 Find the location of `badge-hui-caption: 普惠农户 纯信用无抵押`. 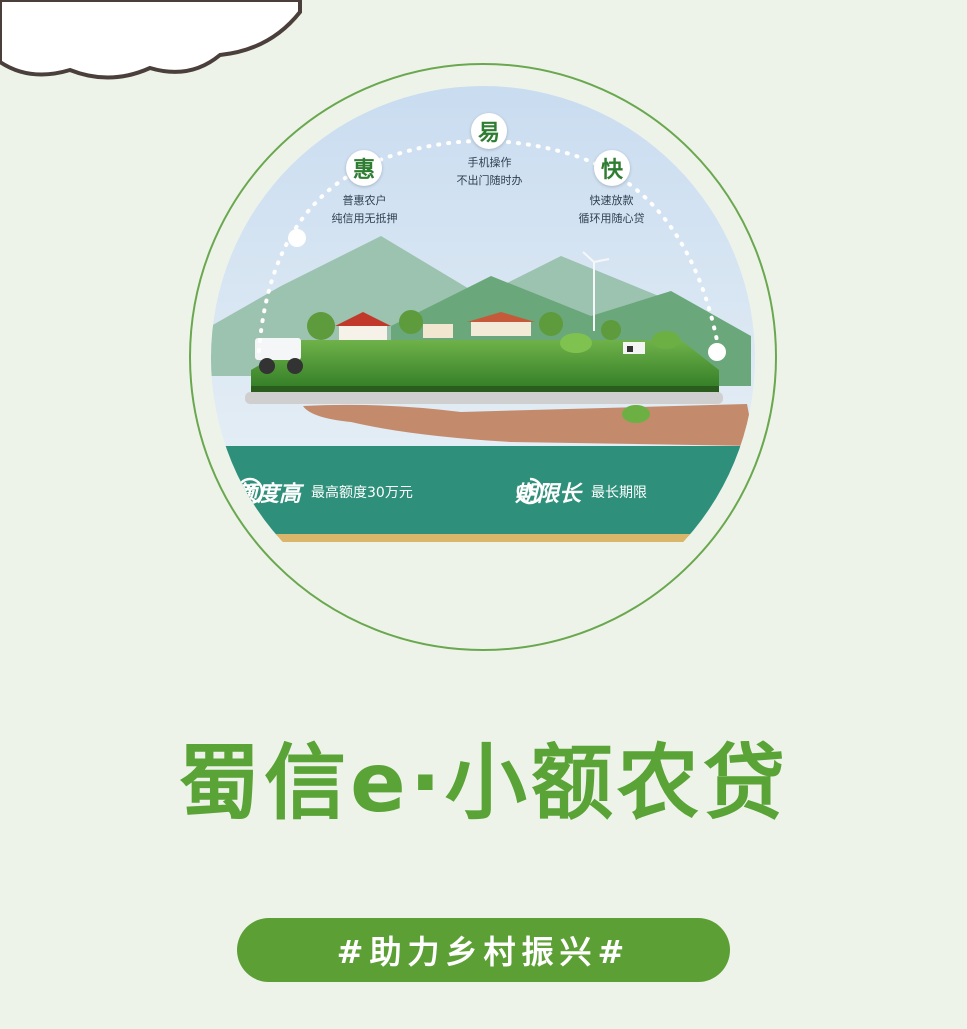

badge-hui-caption: 普惠农户 纯信用无抵押 is located at coordinates (364, 209).